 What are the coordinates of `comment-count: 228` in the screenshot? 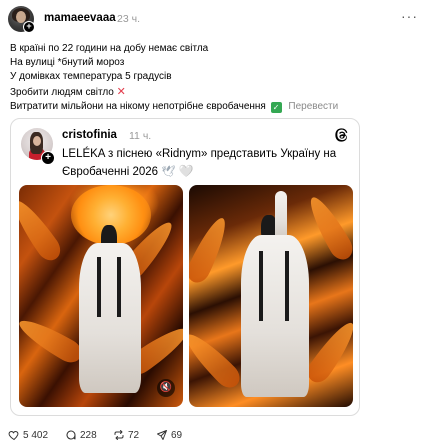 It's located at (88, 435).